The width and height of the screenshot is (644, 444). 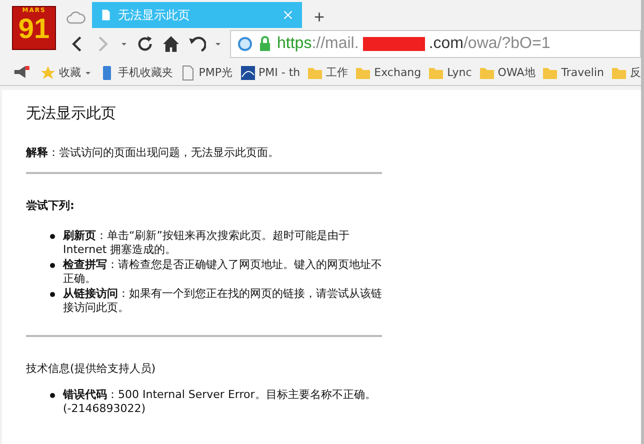 I want to click on suggestion-text: 从链接访问：如果有一个到您正在找的网页的链接，请尝试从该链接访问此页。, so click(x=222, y=301).